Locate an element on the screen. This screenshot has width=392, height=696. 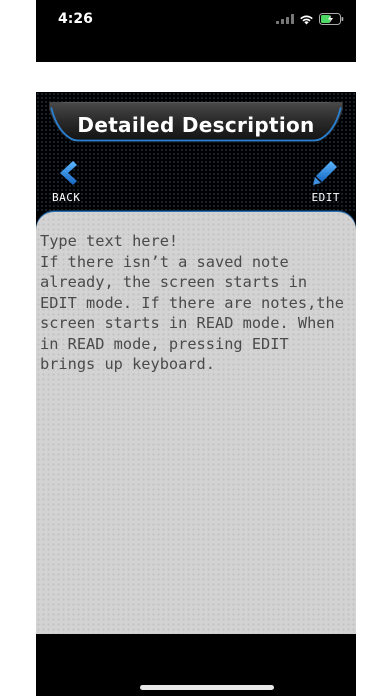
status-time: 4:26 is located at coordinates (75, 19).